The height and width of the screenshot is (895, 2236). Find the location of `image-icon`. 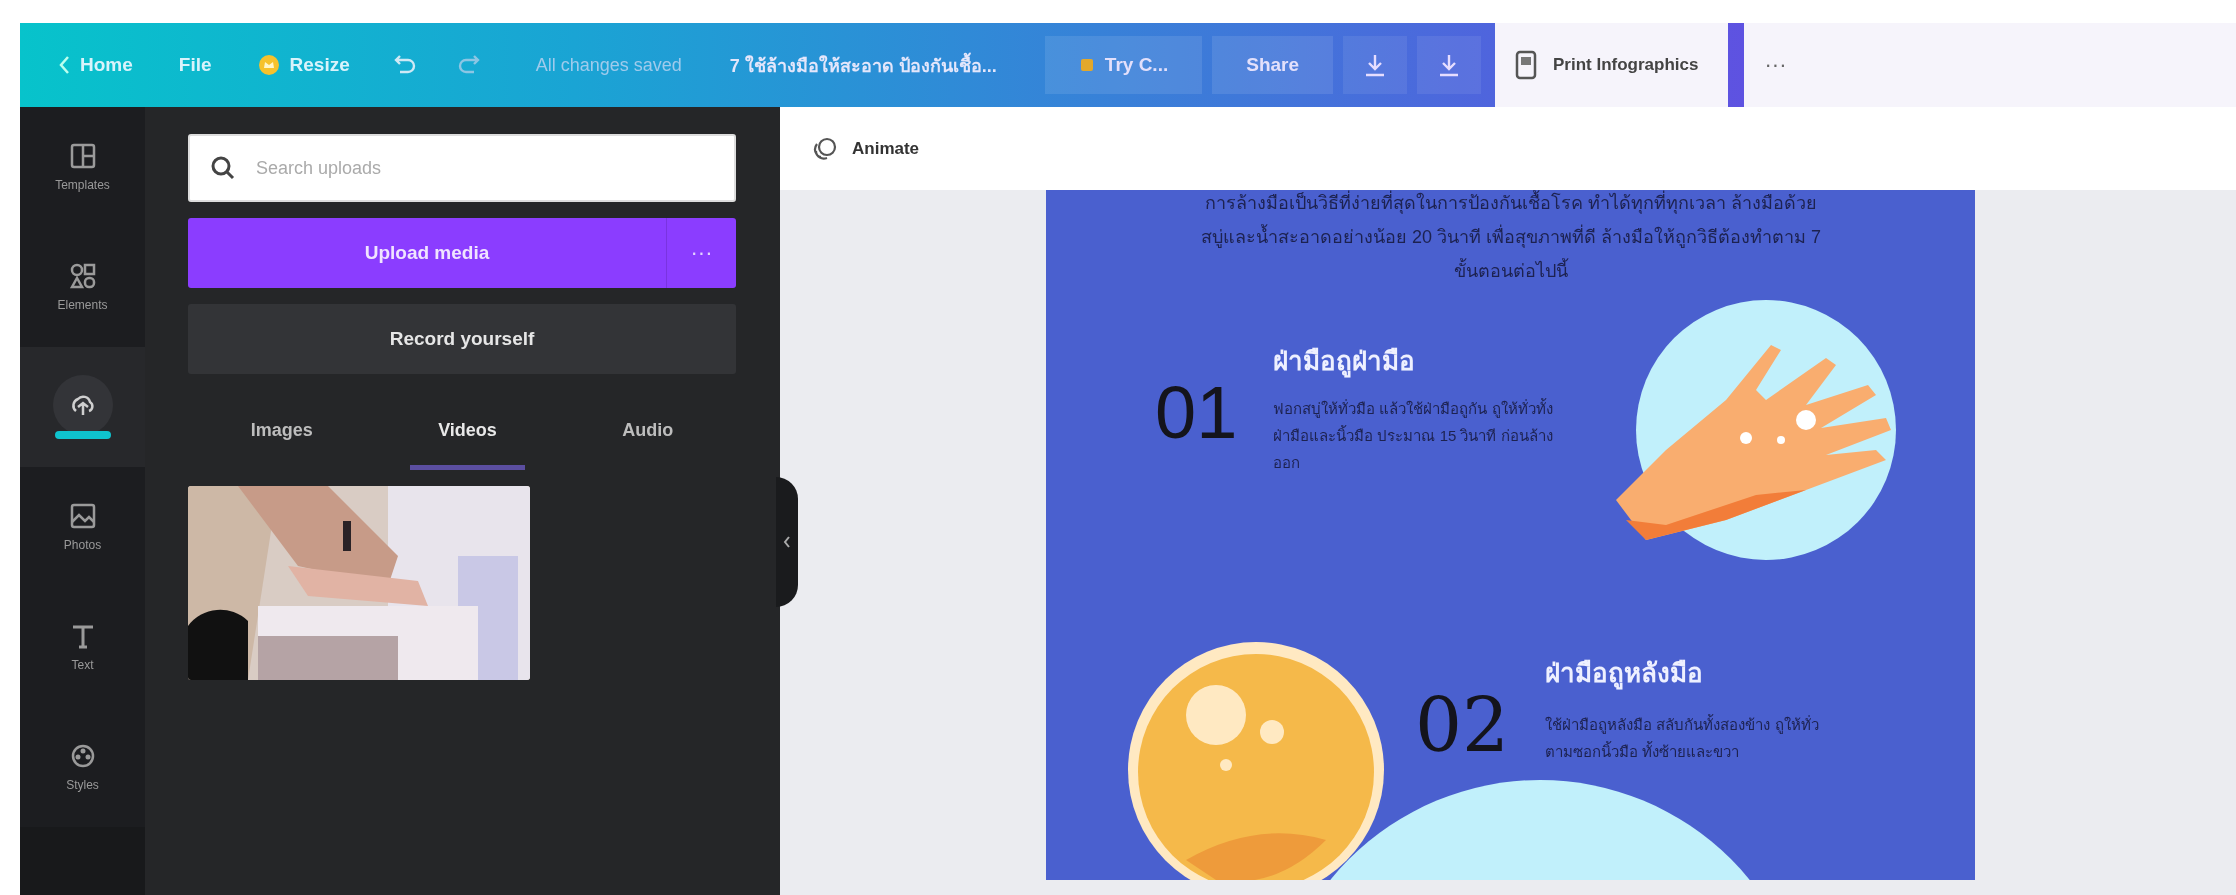

image-icon is located at coordinates (82, 516).